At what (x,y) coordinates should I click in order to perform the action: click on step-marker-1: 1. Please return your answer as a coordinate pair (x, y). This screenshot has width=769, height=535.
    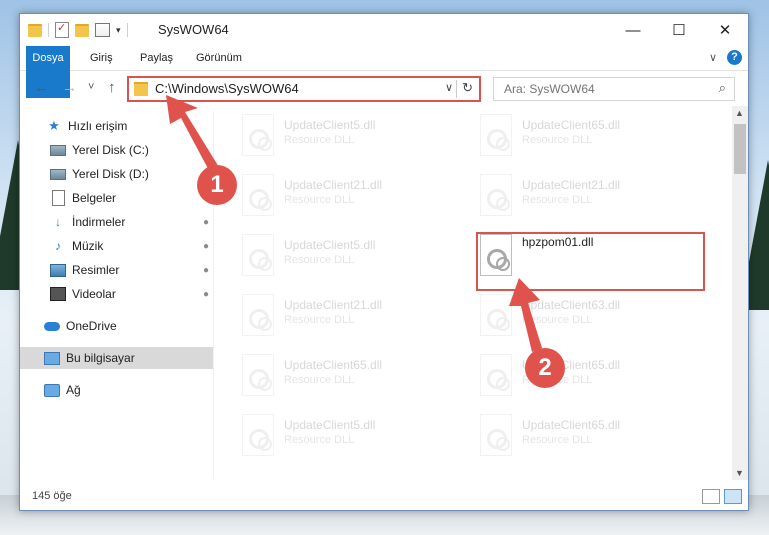
    Looking at the image, I should click on (217, 185).